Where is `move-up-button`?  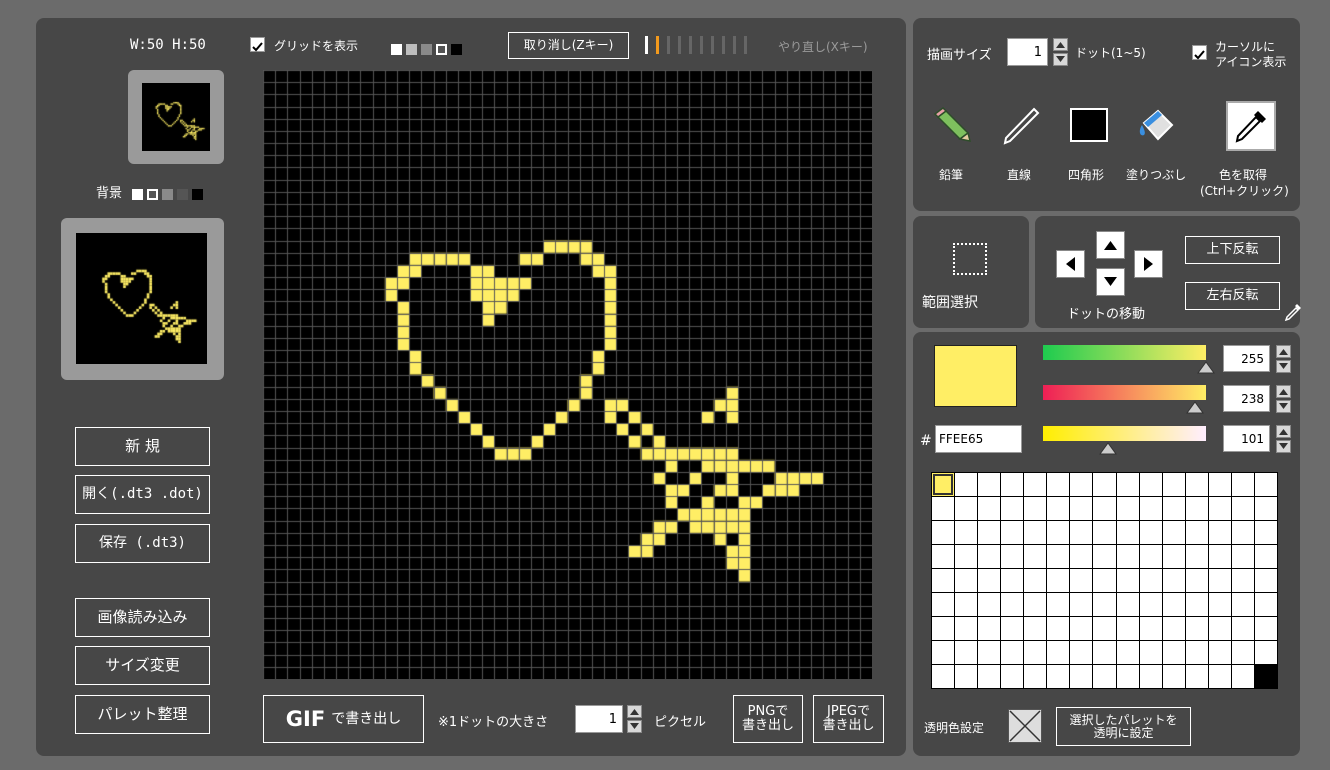 move-up-button is located at coordinates (1110, 245).